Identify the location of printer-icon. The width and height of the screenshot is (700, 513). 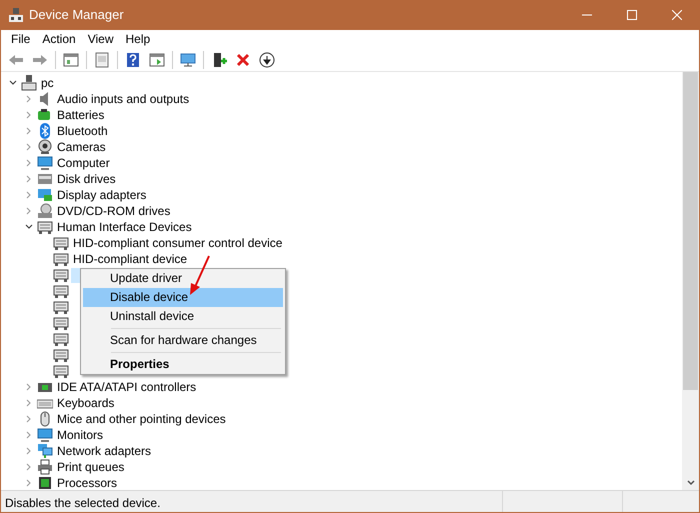
(45, 467).